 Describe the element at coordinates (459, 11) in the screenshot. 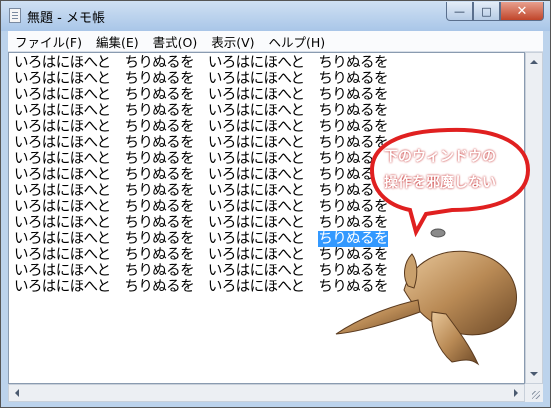

I see `minimize-button: —` at that location.